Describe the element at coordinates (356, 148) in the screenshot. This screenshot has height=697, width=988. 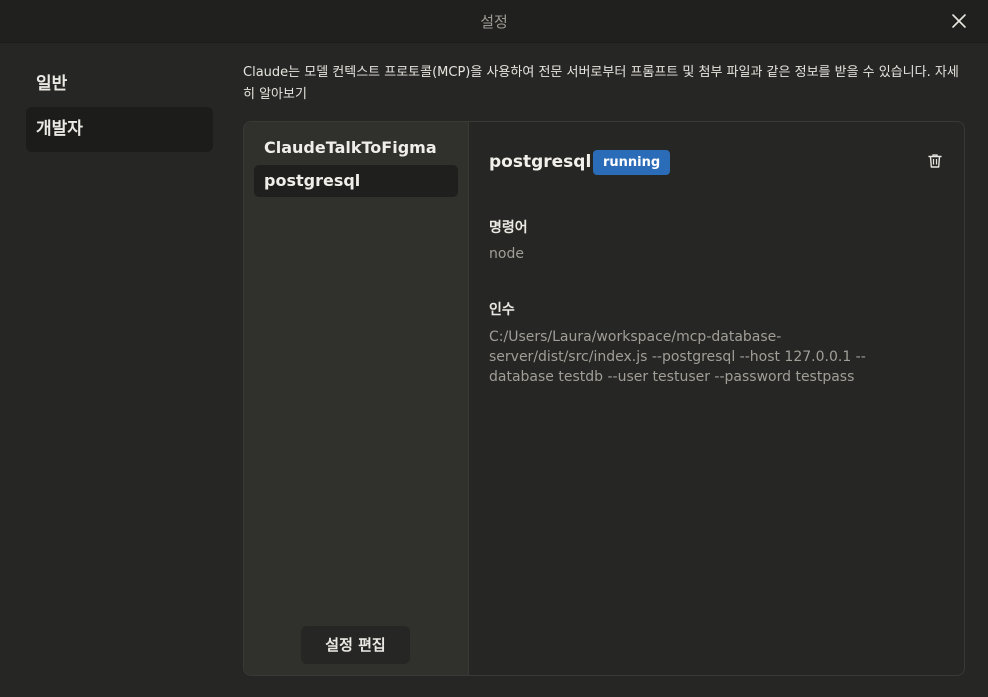
I see `server-item-claudetalktofigma: ClaudeTalkToFigma` at that location.